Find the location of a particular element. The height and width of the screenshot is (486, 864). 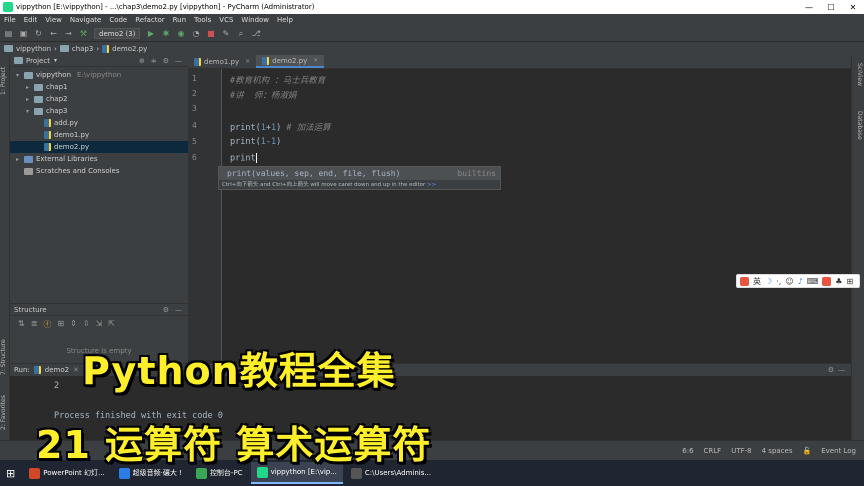

run-tab: demo2 is located at coordinates (57, 370).